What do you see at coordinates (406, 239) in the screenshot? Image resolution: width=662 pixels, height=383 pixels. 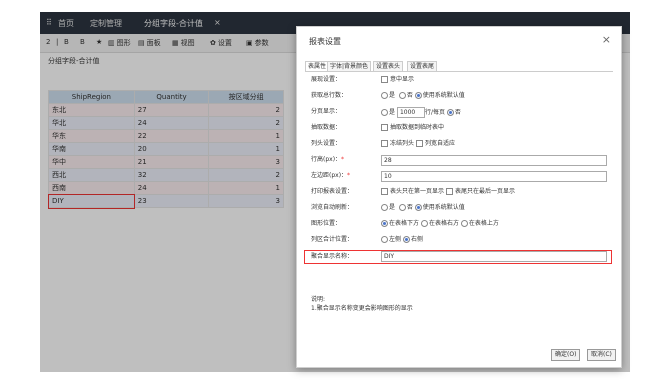 I see `total-right-radio` at bounding box center [406, 239].